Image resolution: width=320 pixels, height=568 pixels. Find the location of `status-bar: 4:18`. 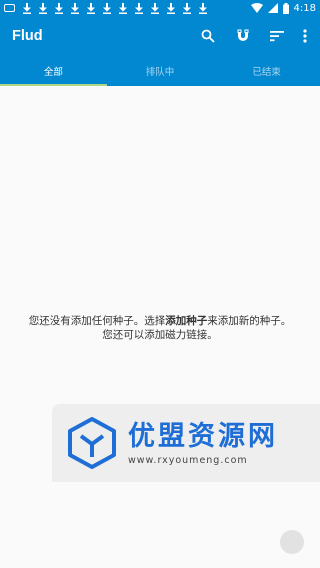

status-bar: 4:18 is located at coordinates (160, 8).